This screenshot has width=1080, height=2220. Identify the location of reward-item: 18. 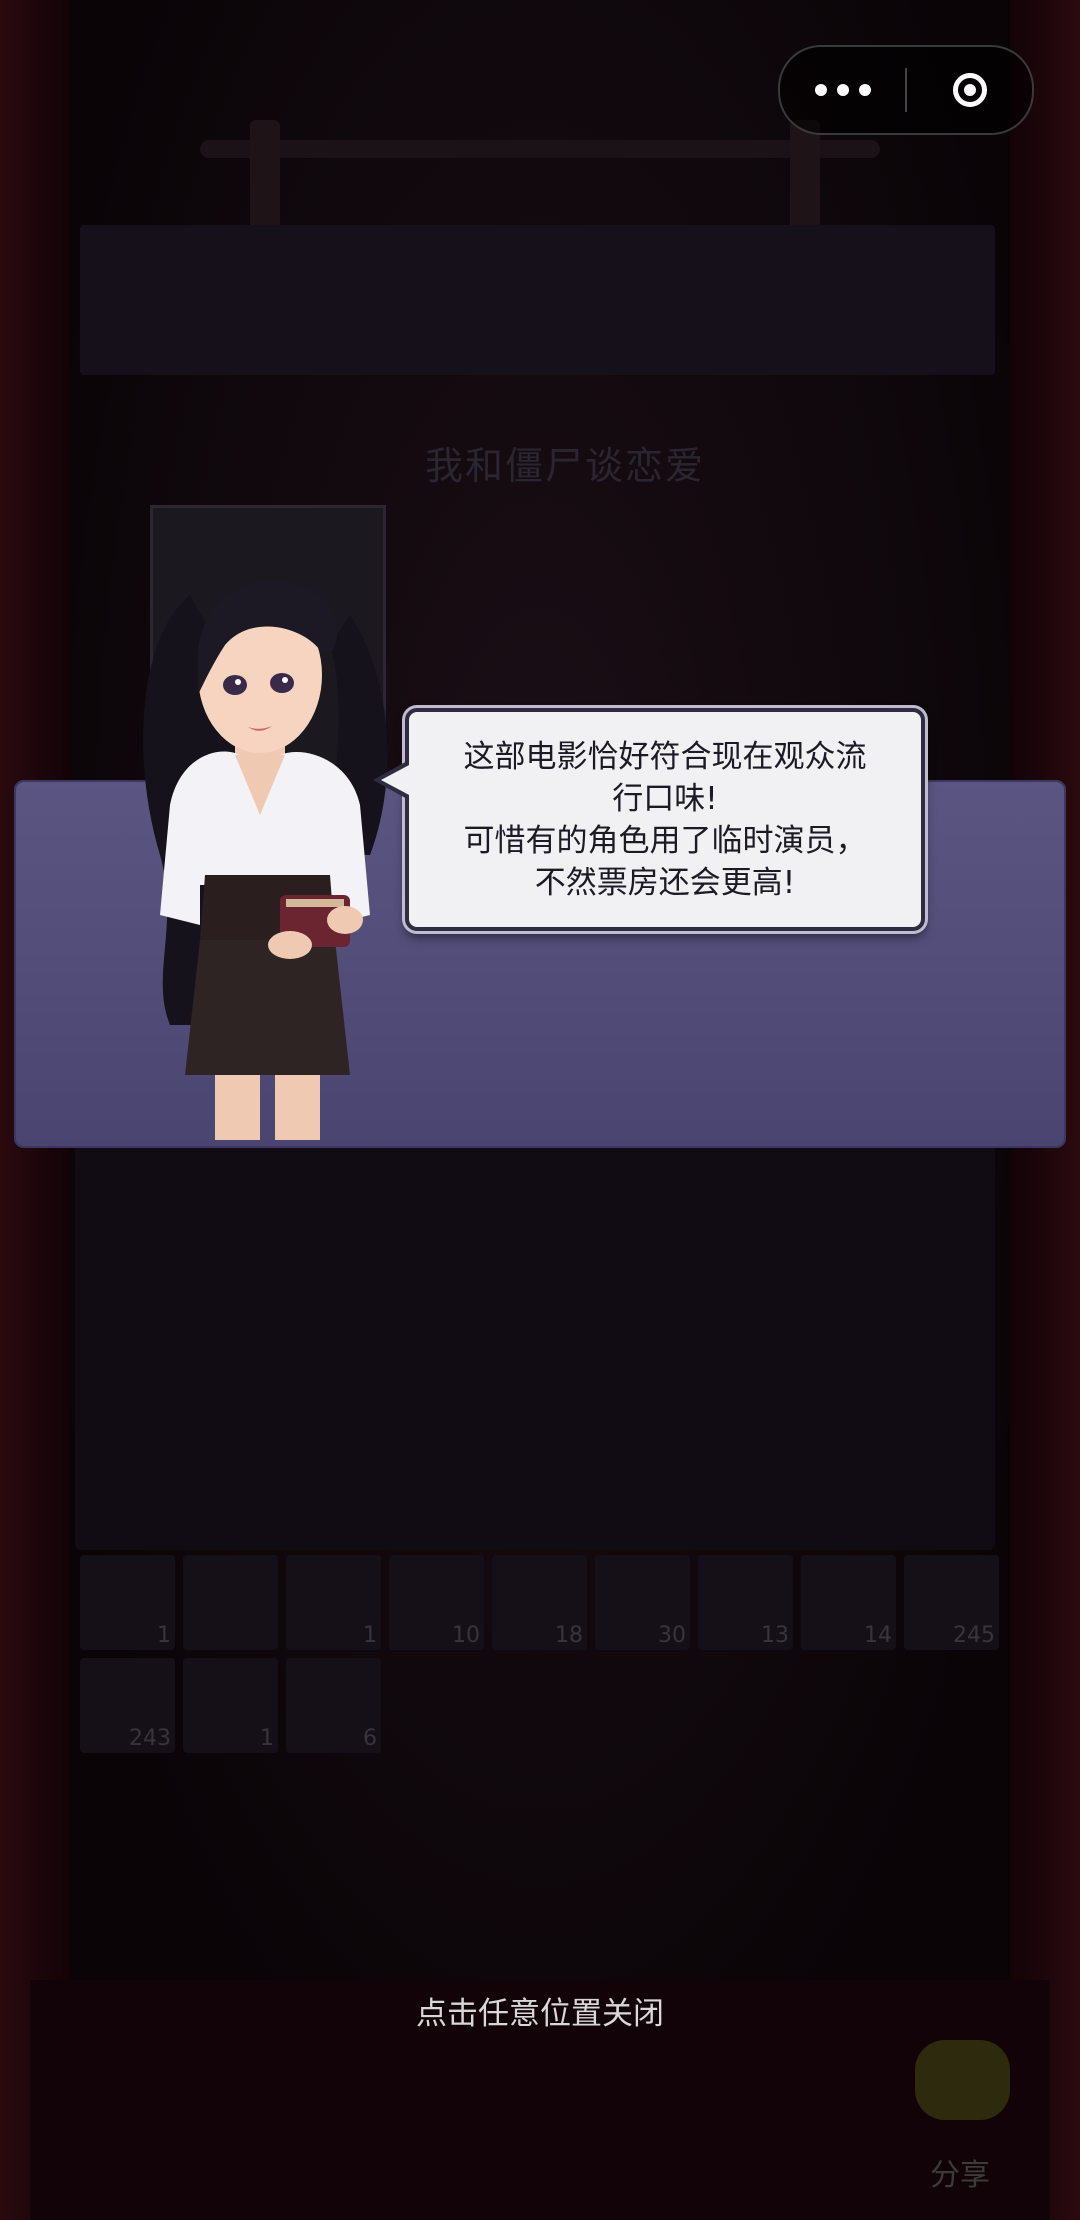
(539, 1602).